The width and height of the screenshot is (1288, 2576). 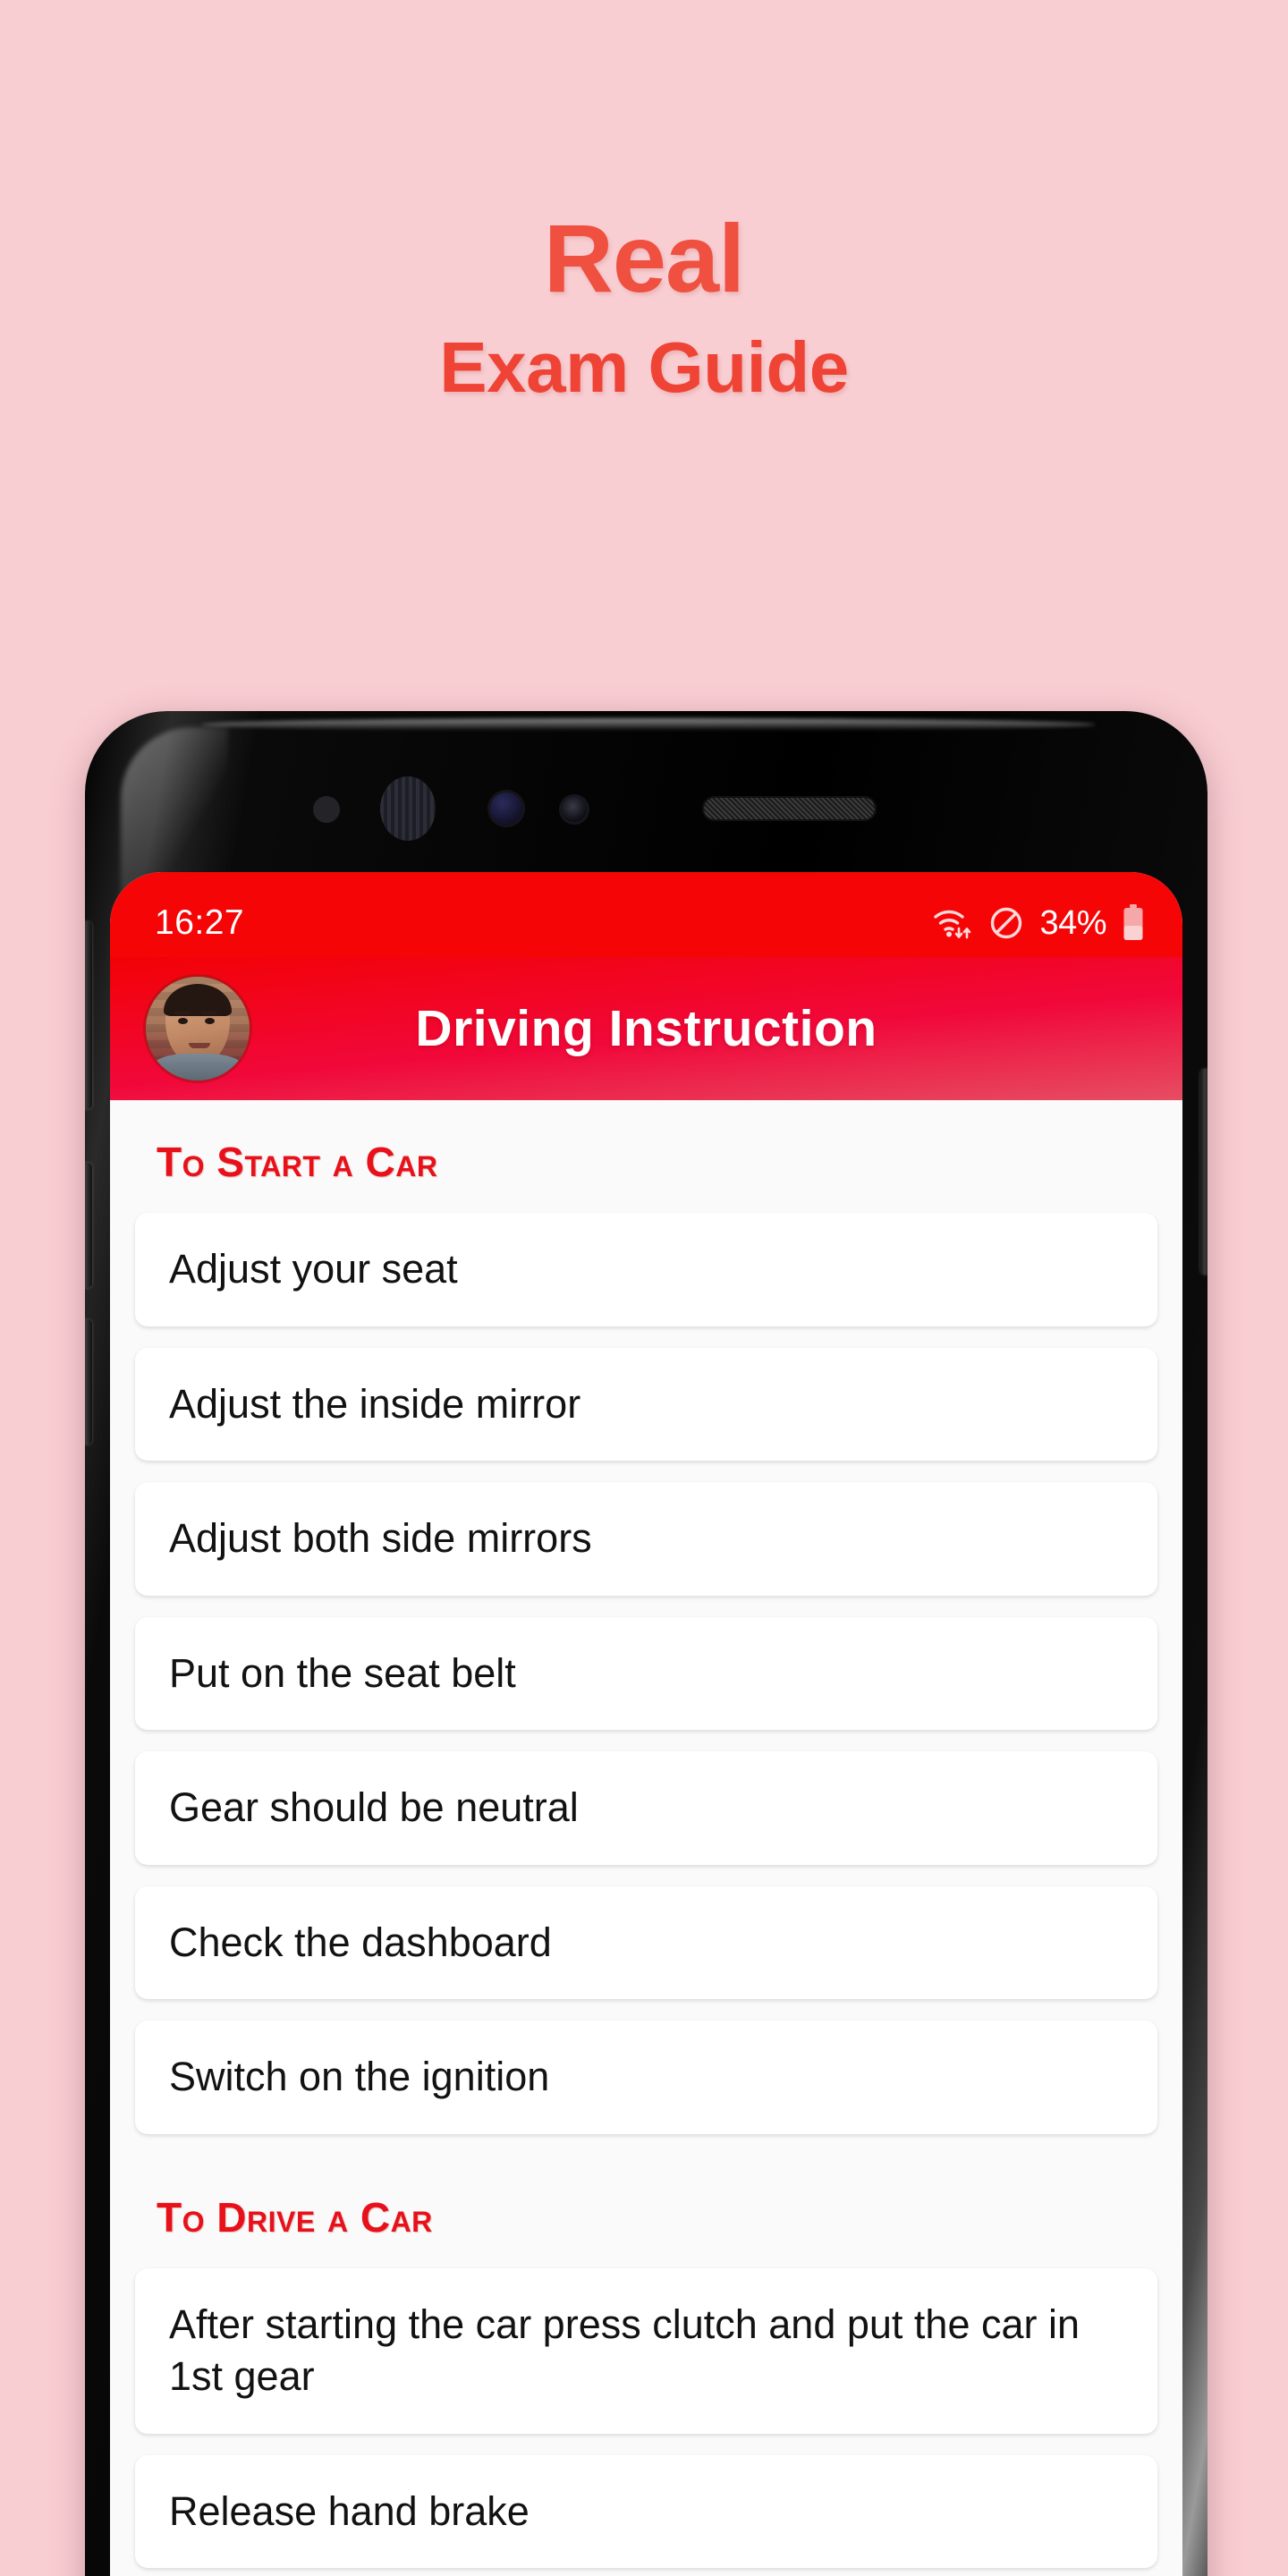 What do you see at coordinates (1204, 1172) in the screenshot?
I see `power-button` at bounding box center [1204, 1172].